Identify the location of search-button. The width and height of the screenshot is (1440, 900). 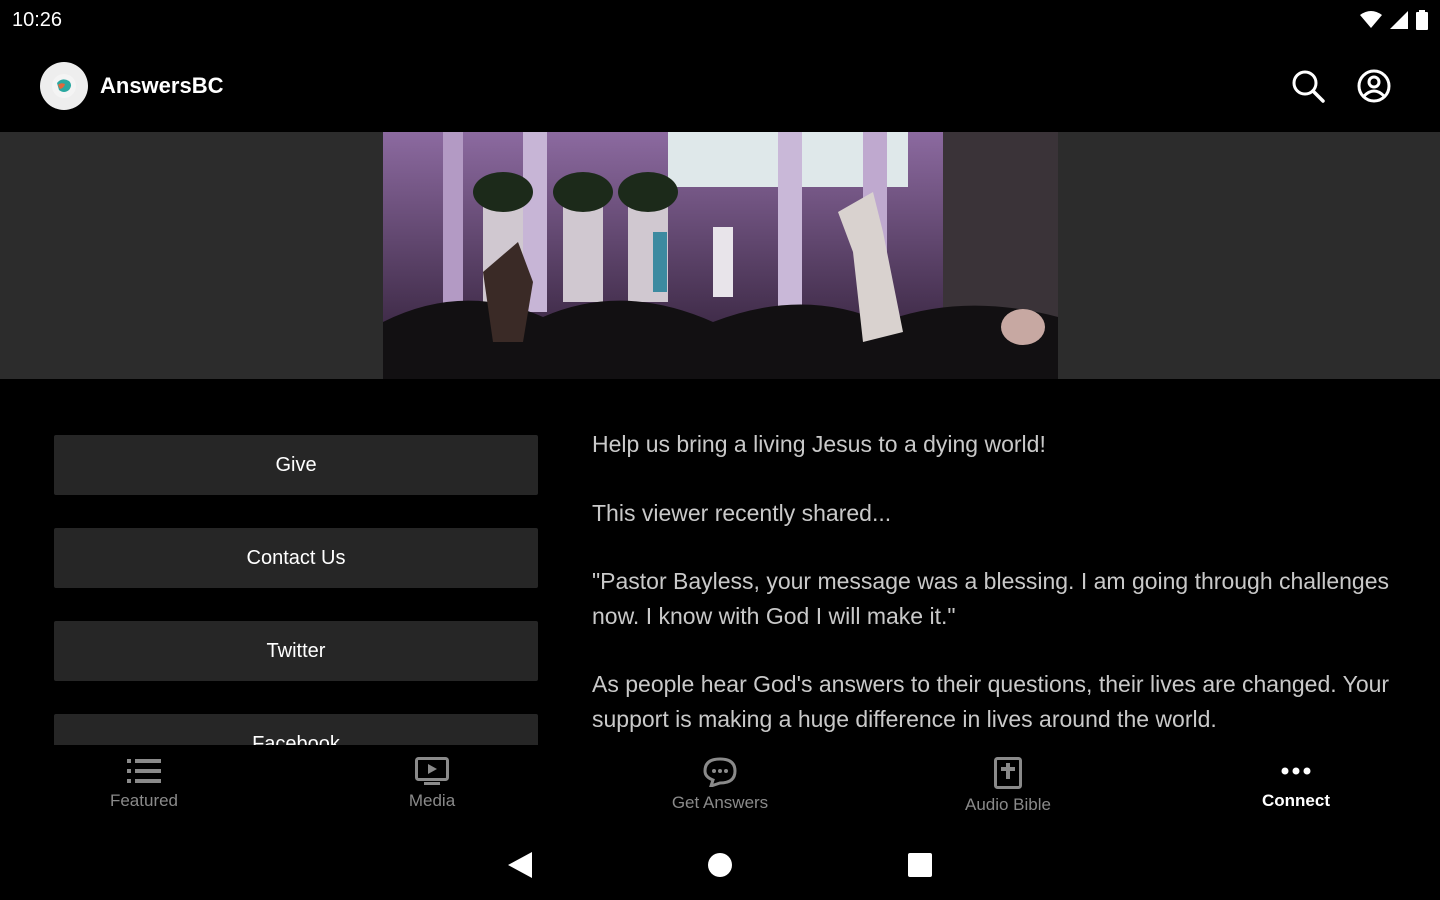
(1308, 86).